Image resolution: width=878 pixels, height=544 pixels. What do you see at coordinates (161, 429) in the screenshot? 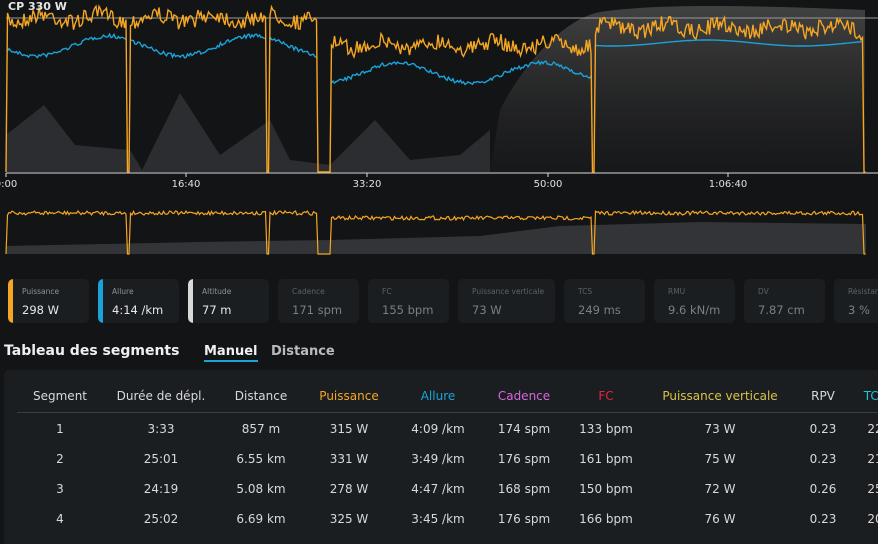
I see `table-cell: 3:33` at bounding box center [161, 429].